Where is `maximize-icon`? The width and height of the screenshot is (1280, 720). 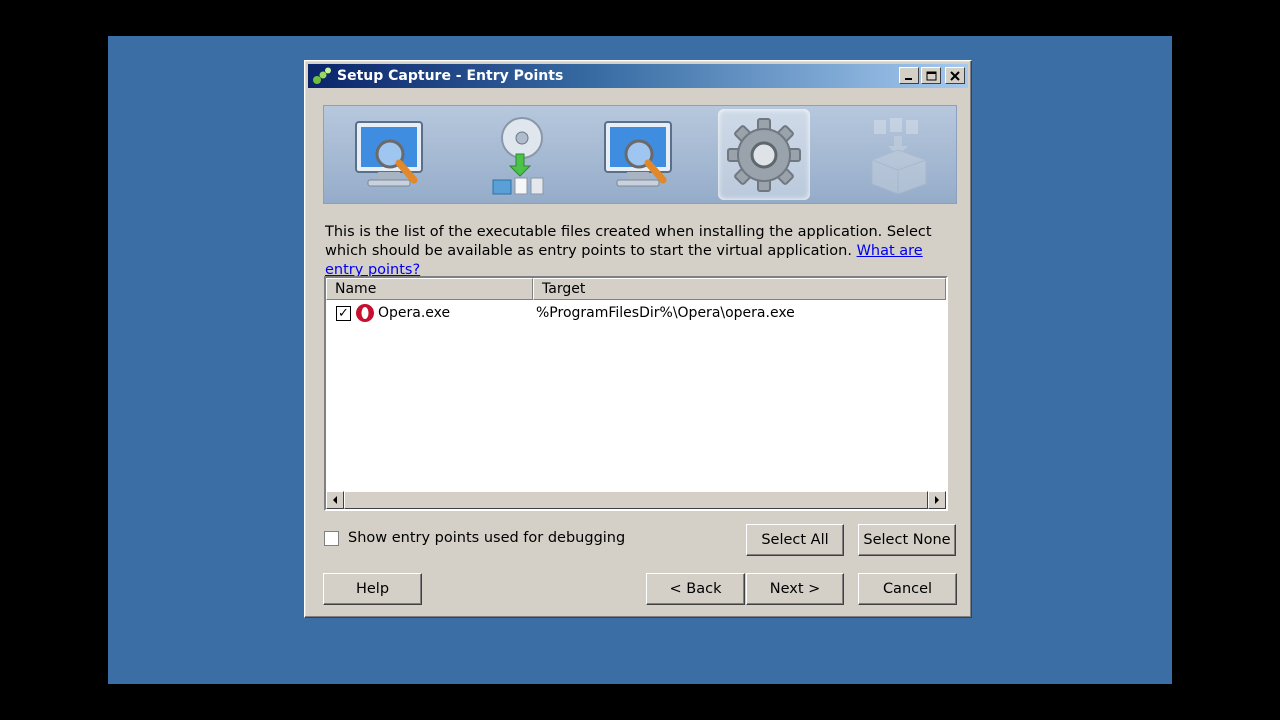 maximize-icon is located at coordinates (931, 75).